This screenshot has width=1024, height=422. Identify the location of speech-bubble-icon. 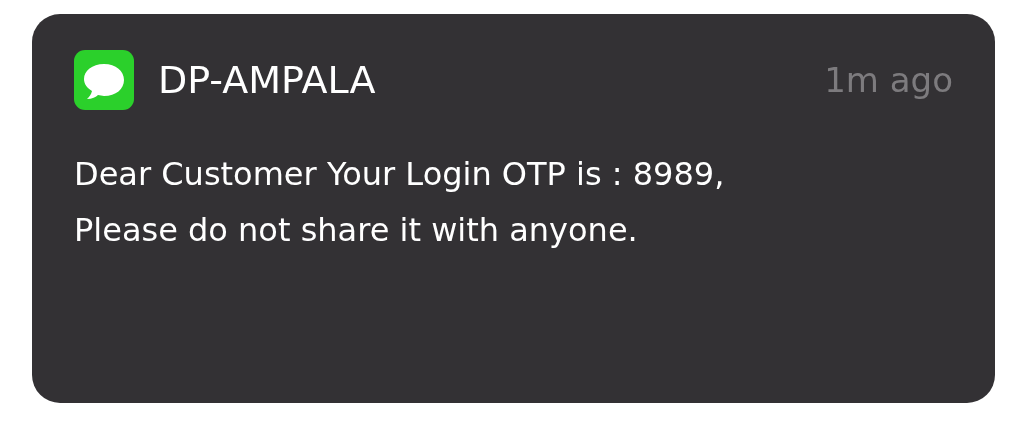
(104, 80).